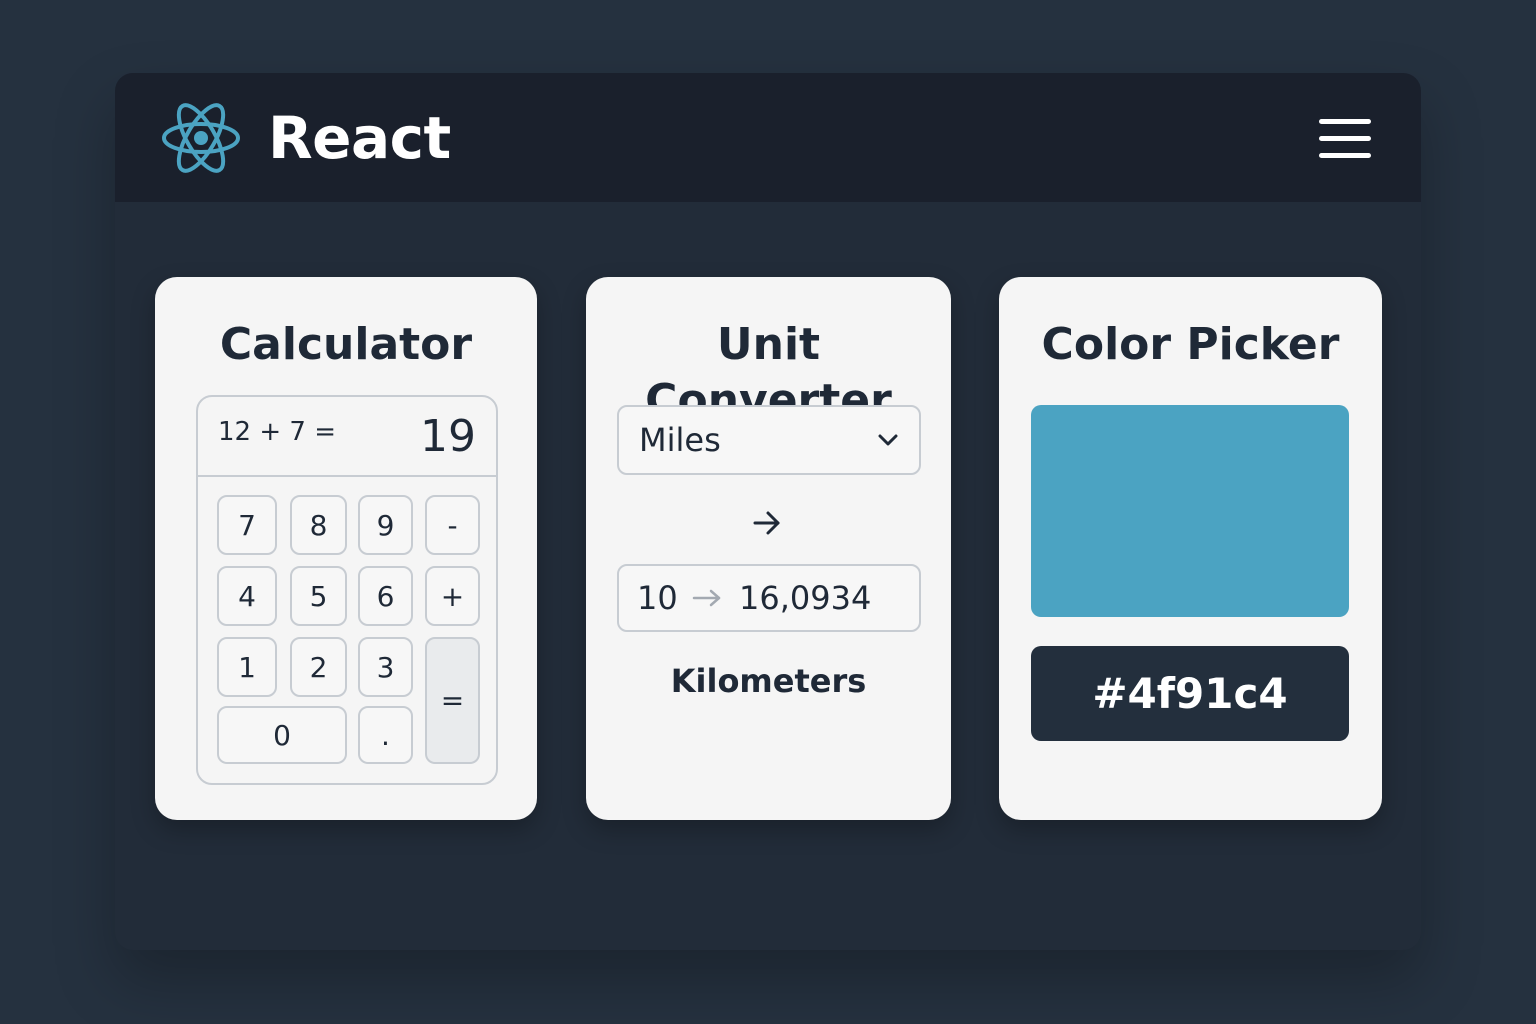 The height and width of the screenshot is (1024, 1536). I want to click on color-picker-card: Color Picker #4f91c4, so click(1190, 548).